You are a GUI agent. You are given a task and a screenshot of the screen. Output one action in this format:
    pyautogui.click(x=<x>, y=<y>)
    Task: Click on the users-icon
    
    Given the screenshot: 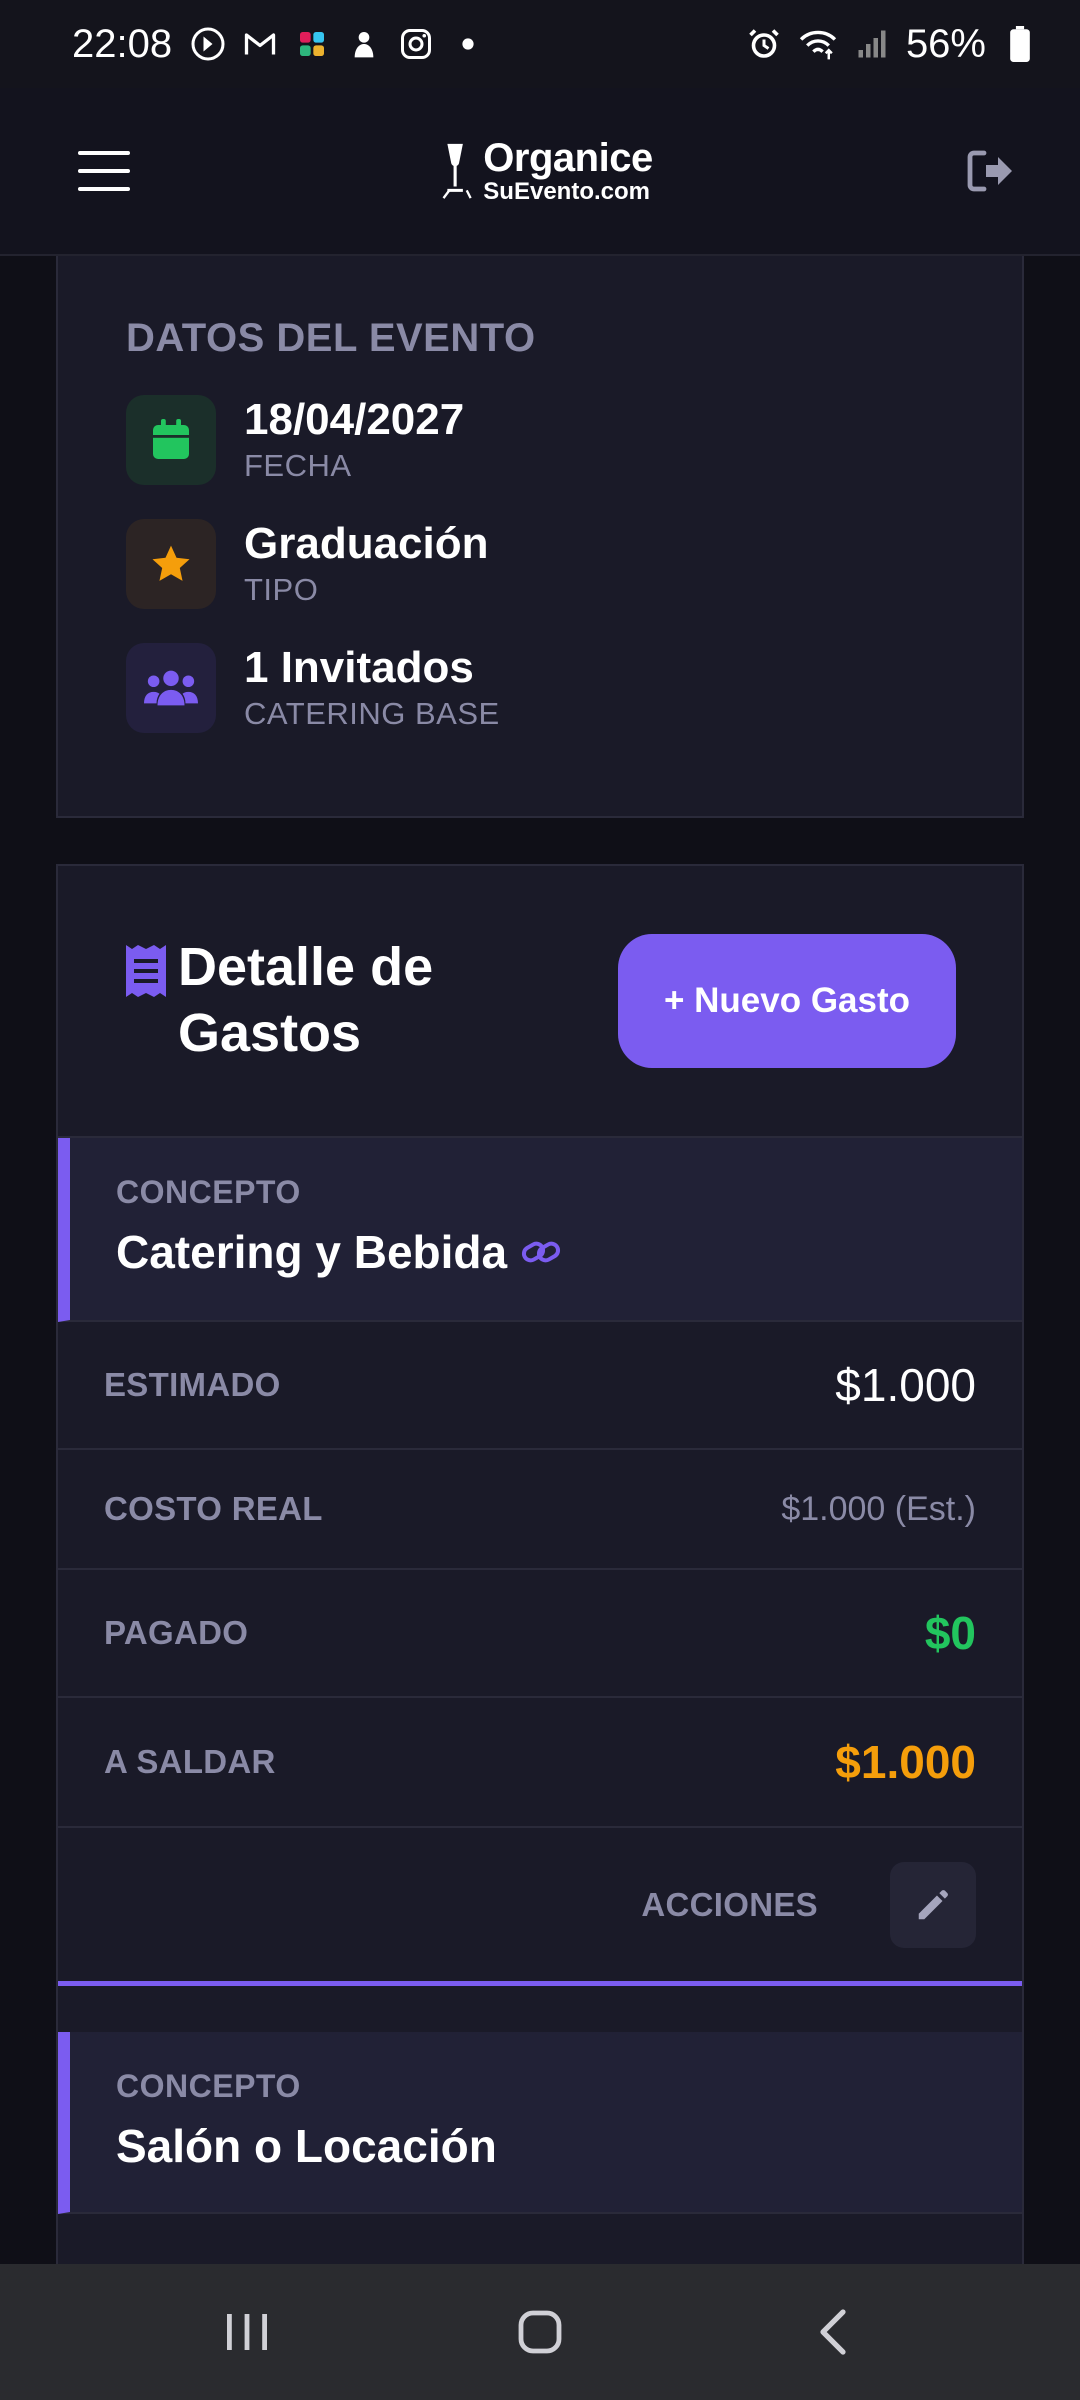 What is the action you would take?
    pyautogui.click(x=171, y=688)
    